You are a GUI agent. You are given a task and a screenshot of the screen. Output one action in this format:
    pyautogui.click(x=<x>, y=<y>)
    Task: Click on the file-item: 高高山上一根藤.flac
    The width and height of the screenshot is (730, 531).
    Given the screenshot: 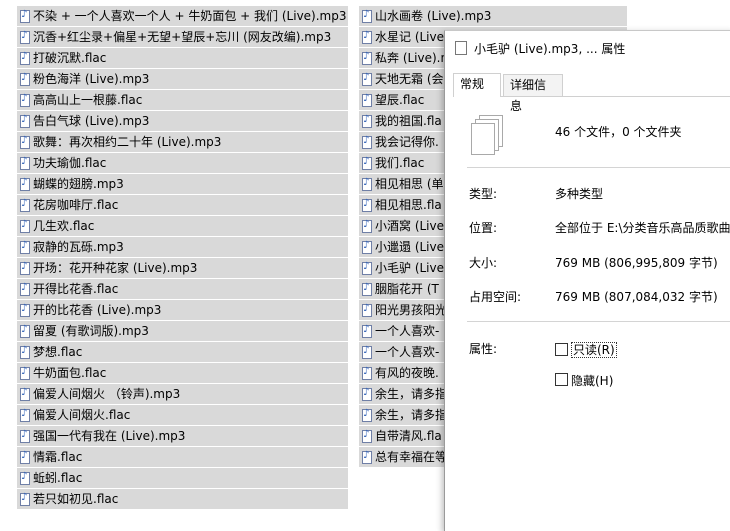 What is the action you would take?
    pyautogui.click(x=182, y=100)
    